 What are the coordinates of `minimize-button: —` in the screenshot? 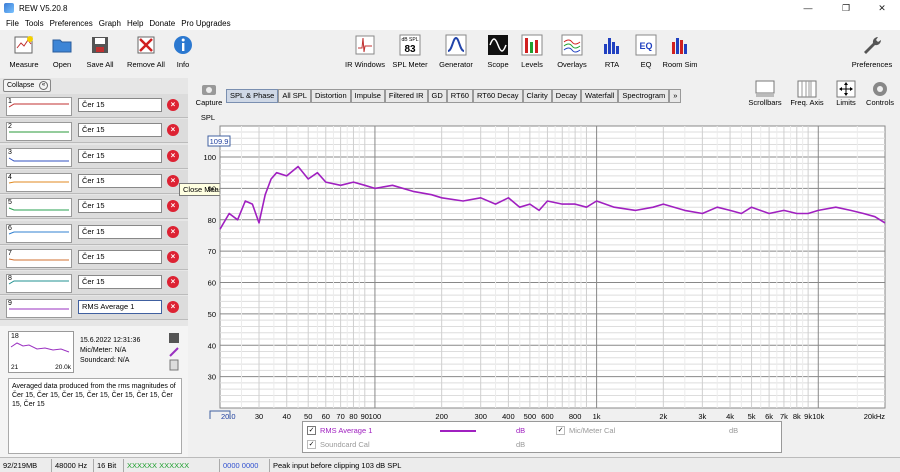 It's located at (808, 8).